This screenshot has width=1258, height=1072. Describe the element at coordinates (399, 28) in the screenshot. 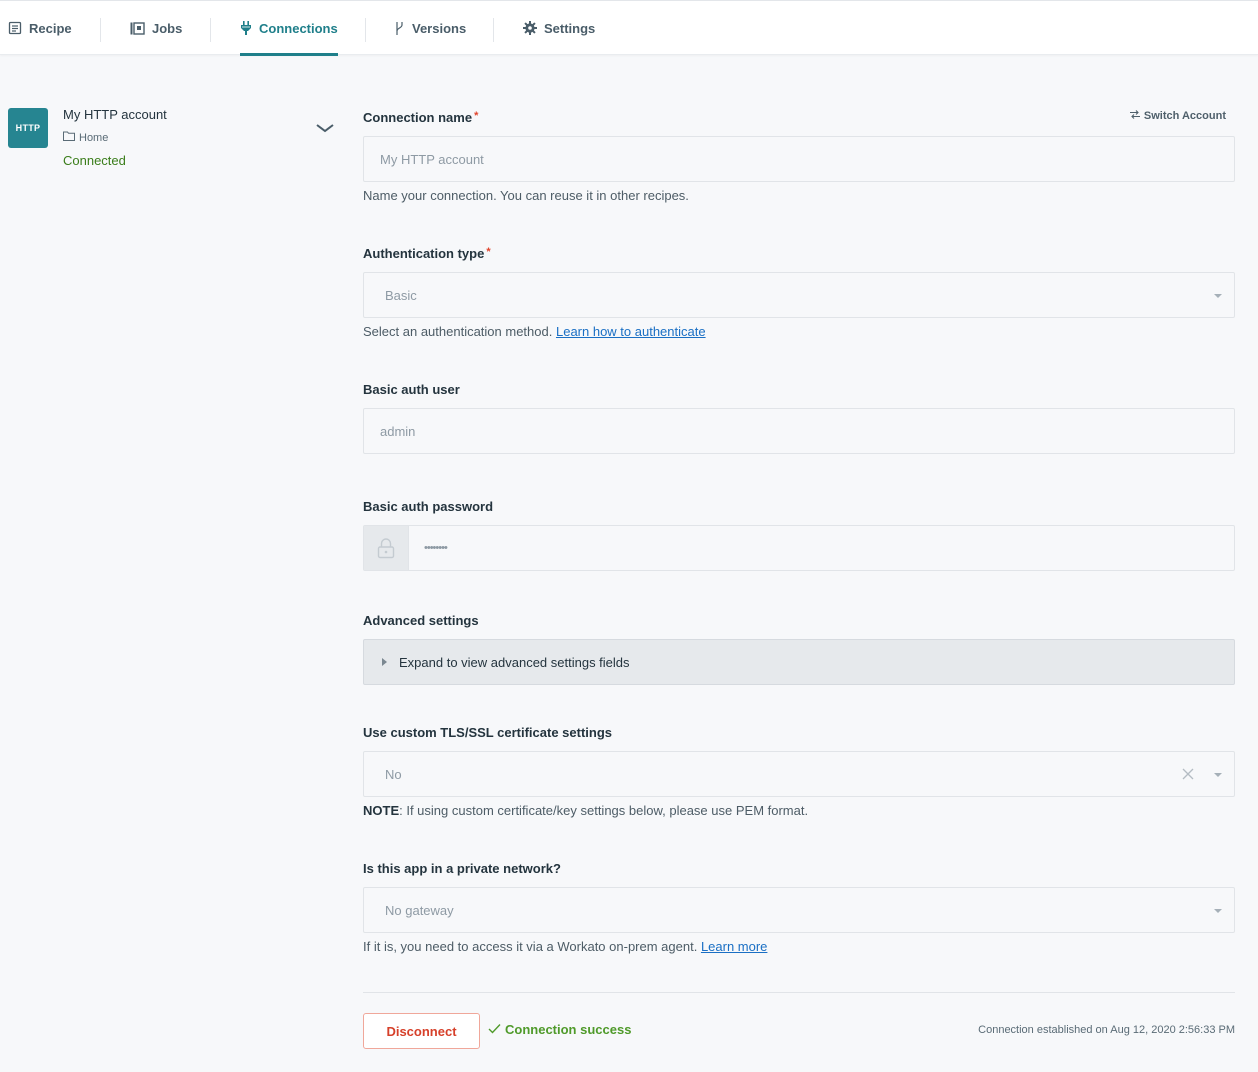

I see `branch-icon` at that location.